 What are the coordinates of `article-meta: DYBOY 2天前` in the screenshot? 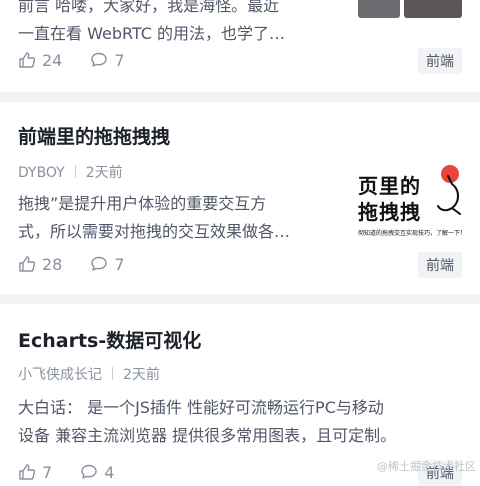 It's located at (70, 172).